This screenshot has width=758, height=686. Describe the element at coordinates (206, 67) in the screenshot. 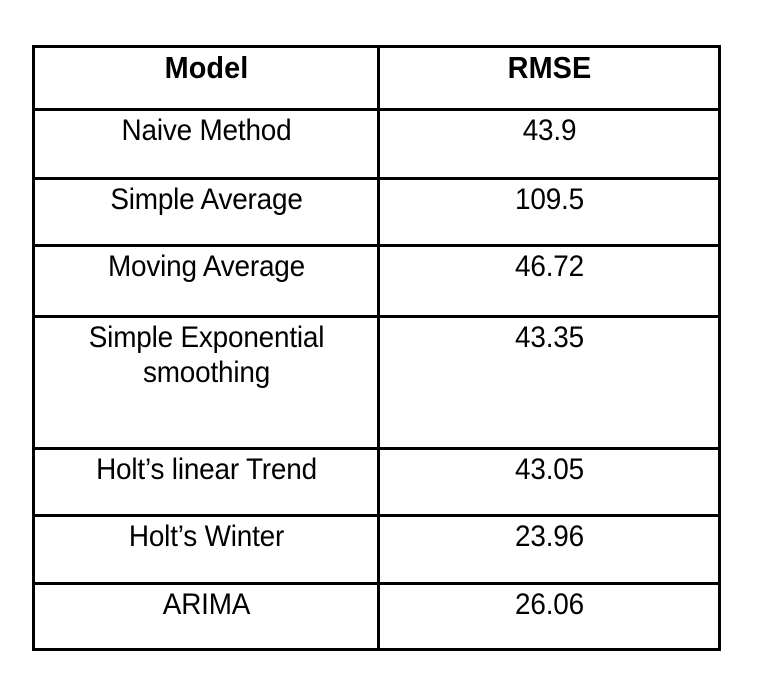

I see `column-header-model-label: Model` at that location.